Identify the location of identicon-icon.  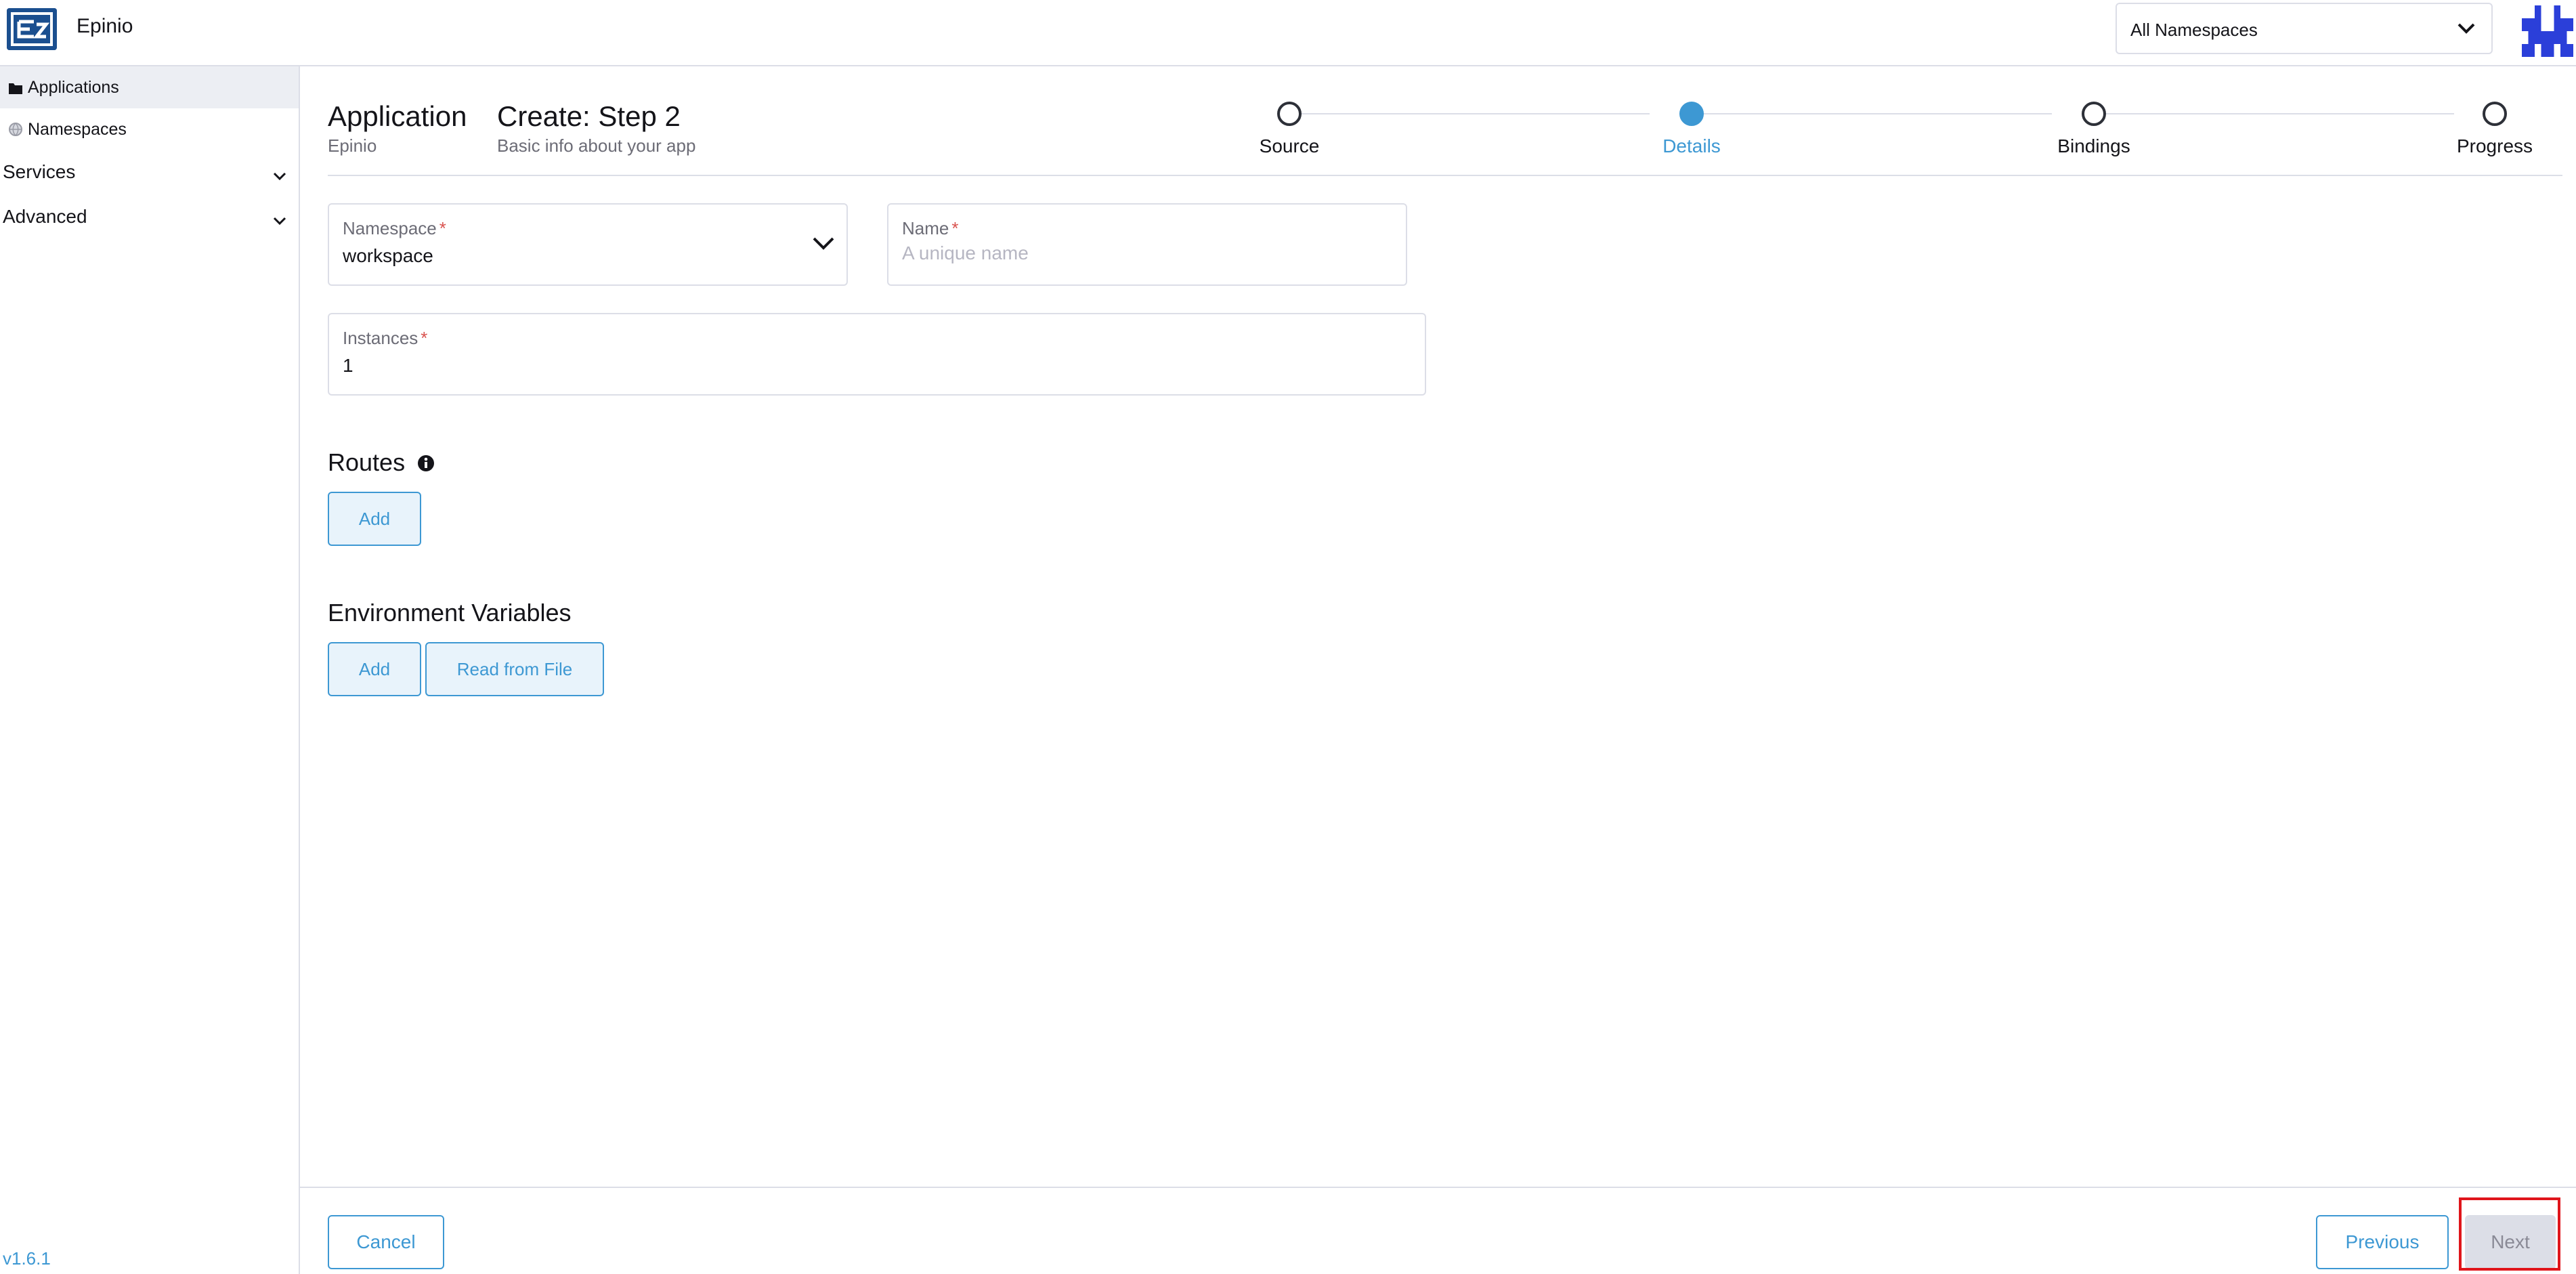
(2547, 31).